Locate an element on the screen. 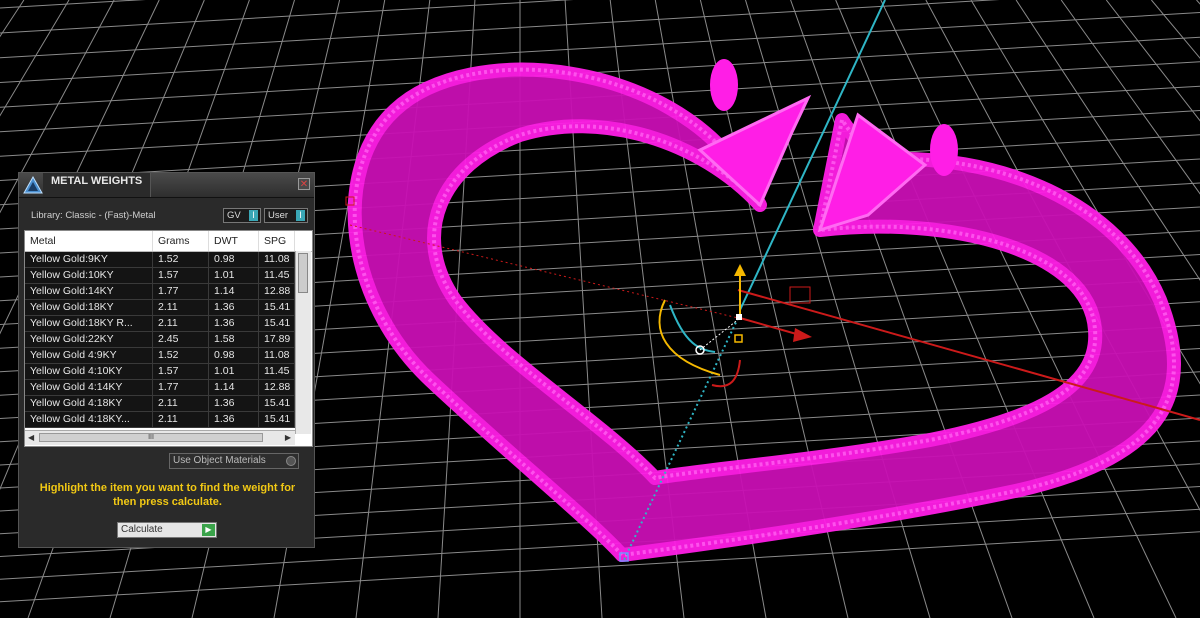  play-icon: ▶ is located at coordinates (208, 530).